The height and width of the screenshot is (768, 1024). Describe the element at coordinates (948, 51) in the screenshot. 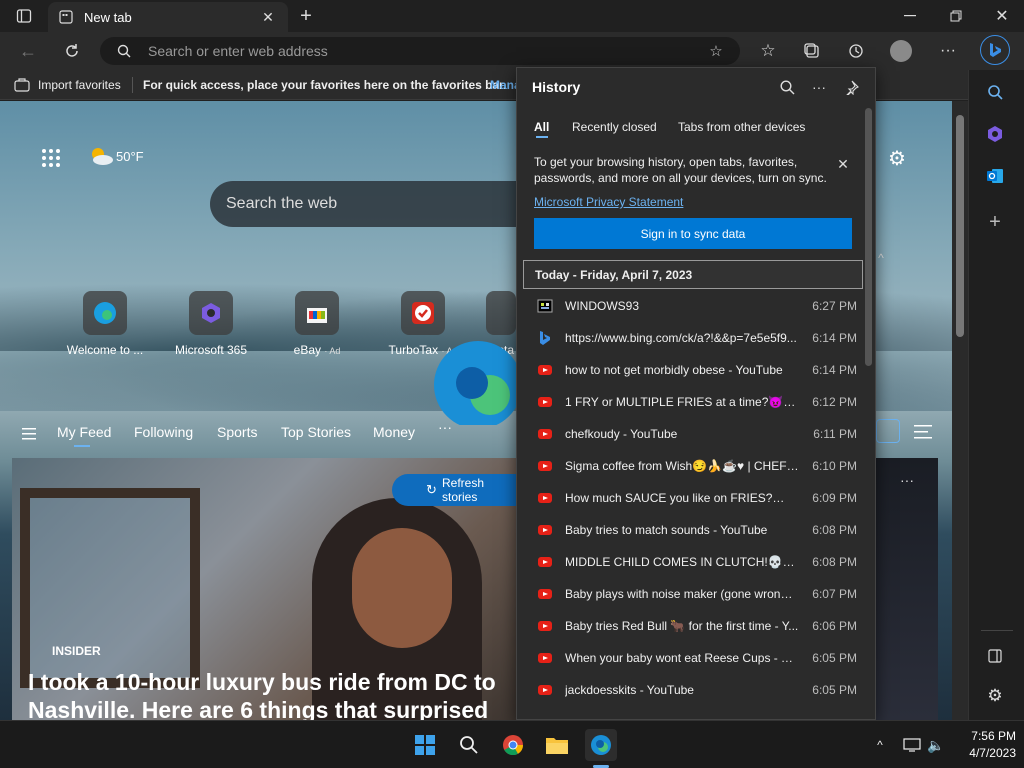

I see `settings-more-icon: ···` at that location.